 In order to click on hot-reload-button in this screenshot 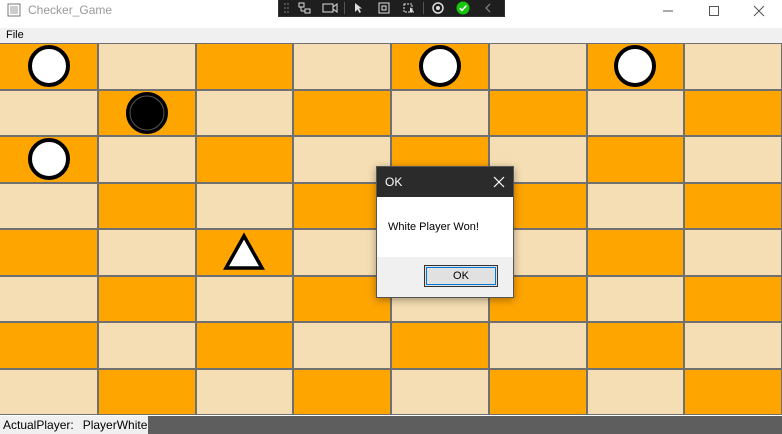, I will do `click(438, 8)`.